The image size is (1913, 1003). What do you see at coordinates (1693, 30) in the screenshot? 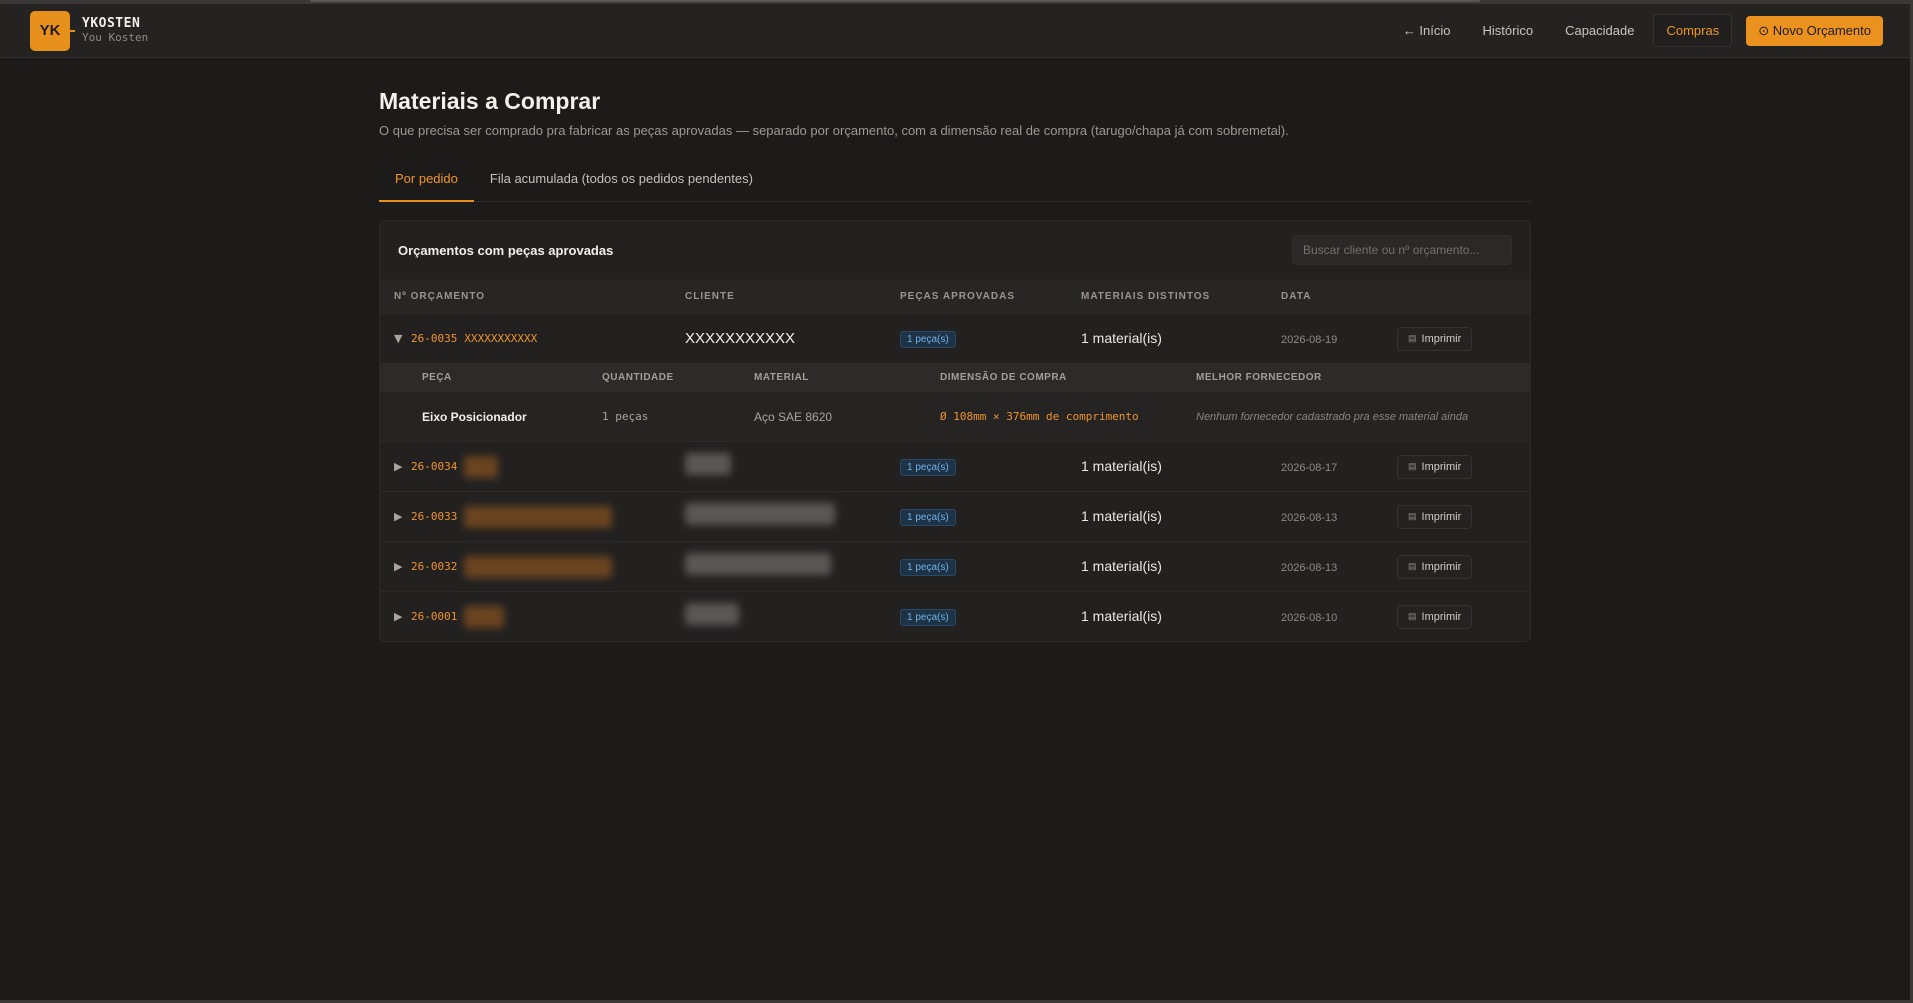
I see `nav-compras: Compras` at bounding box center [1693, 30].